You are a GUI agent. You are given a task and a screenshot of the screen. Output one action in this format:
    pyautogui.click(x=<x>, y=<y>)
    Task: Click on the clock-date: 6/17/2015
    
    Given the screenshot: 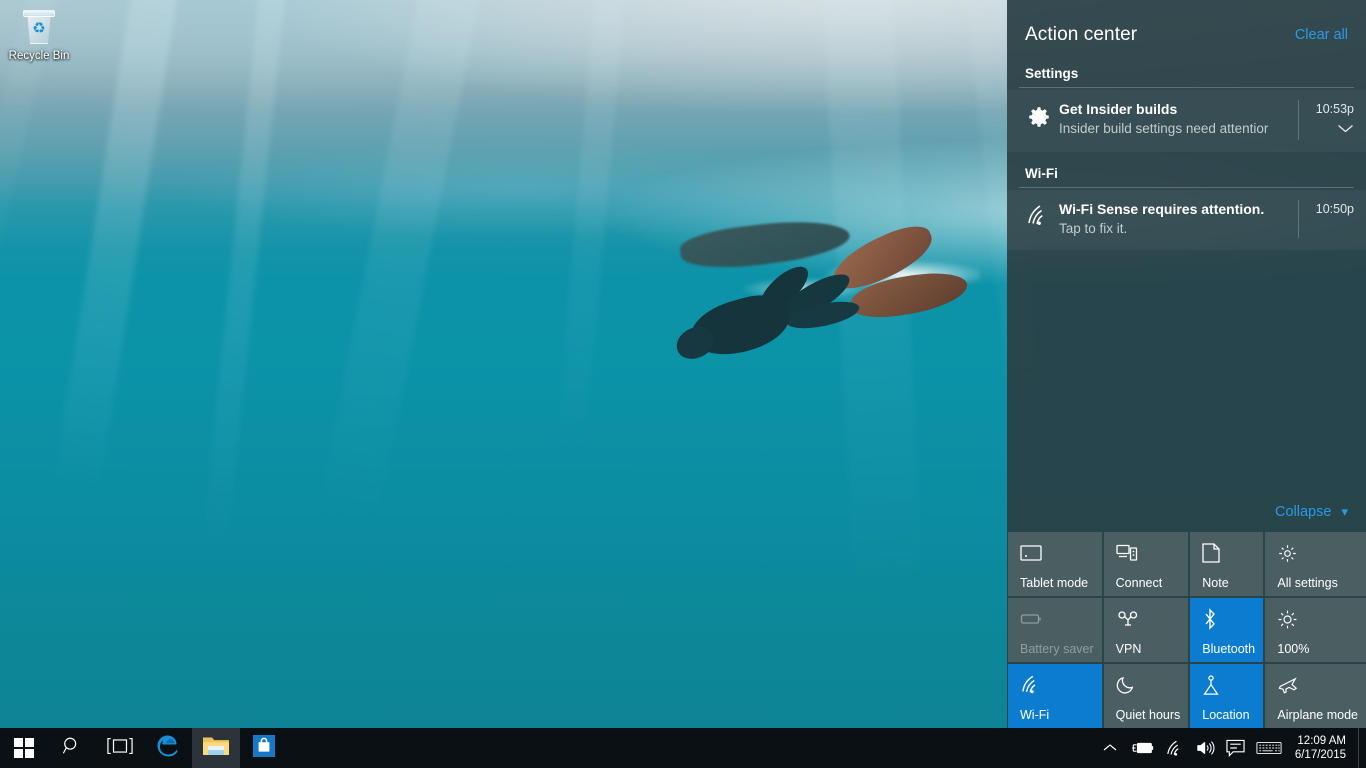 What is the action you would take?
    pyautogui.click(x=1320, y=755)
    